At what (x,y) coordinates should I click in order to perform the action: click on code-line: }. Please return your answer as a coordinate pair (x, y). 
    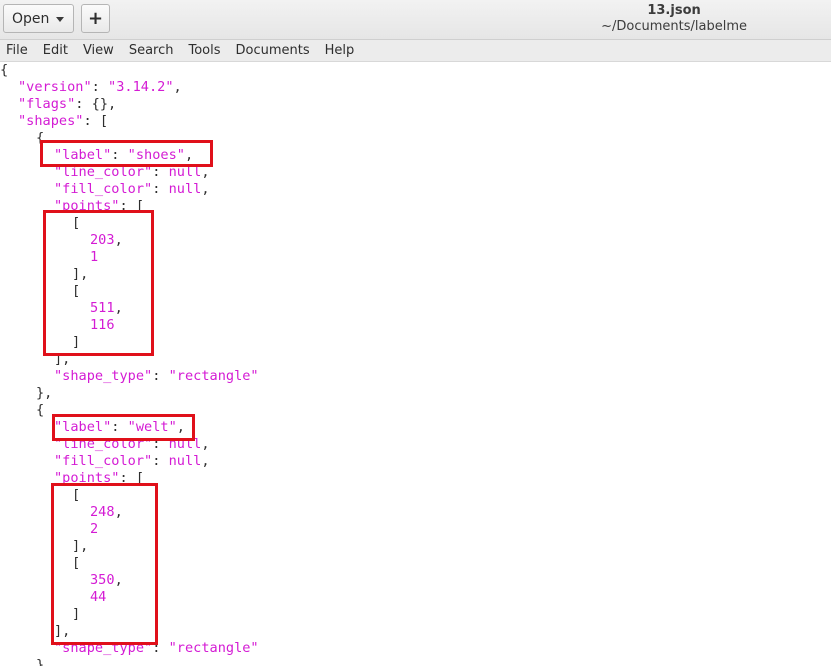
    Looking at the image, I should click on (40, 661).